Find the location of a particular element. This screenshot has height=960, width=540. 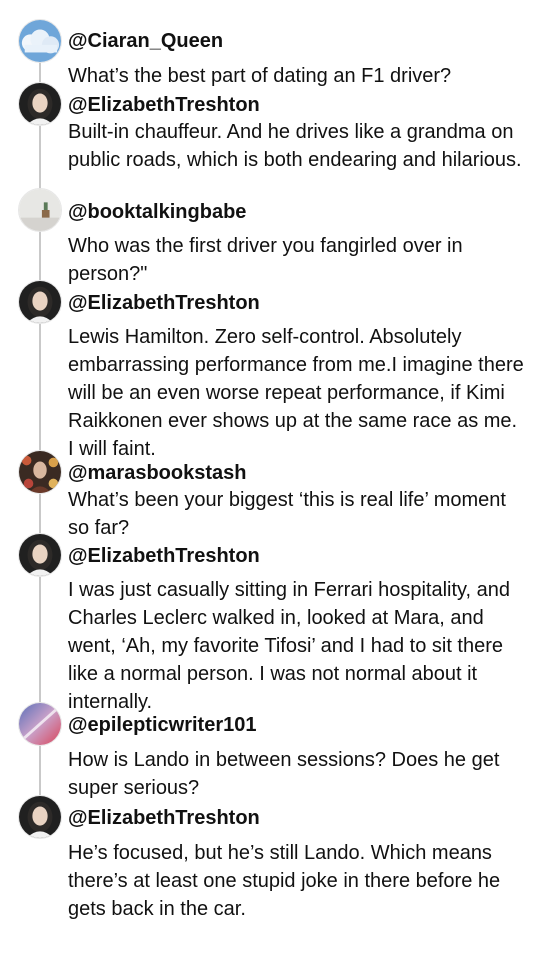

post-handle: @epilepticwriter101 is located at coordinates (162, 725).